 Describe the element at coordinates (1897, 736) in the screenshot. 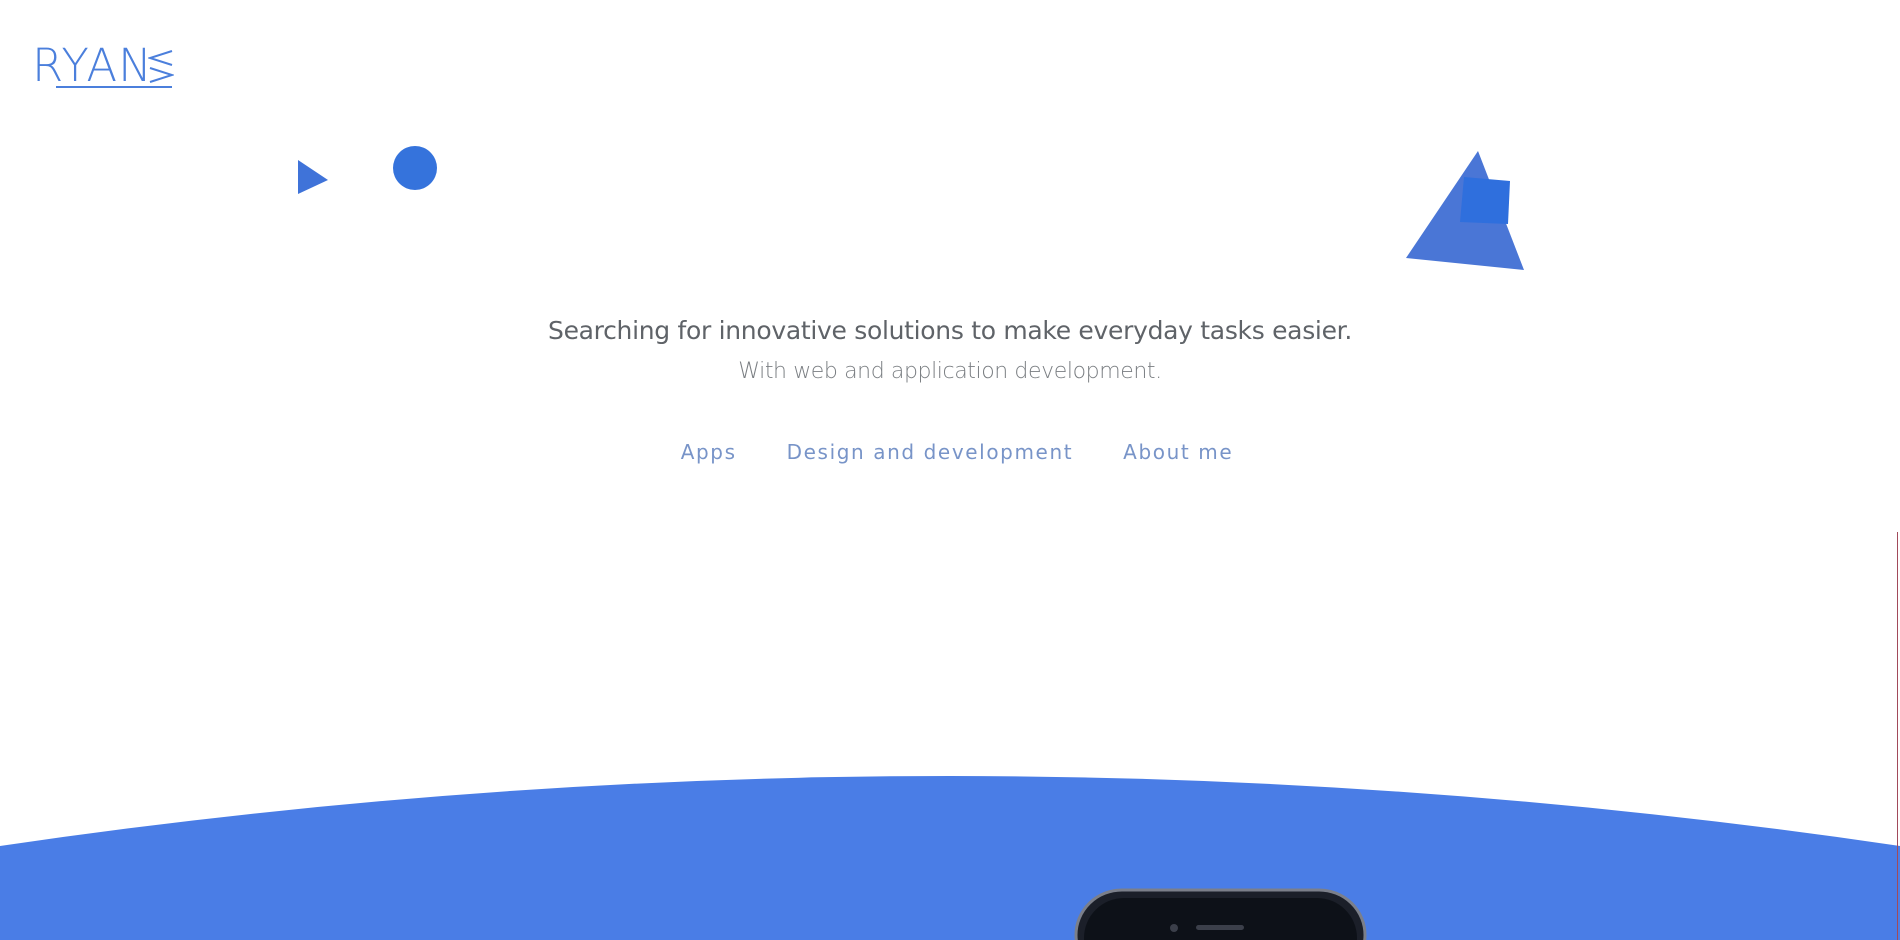

I see `edge-line` at that location.